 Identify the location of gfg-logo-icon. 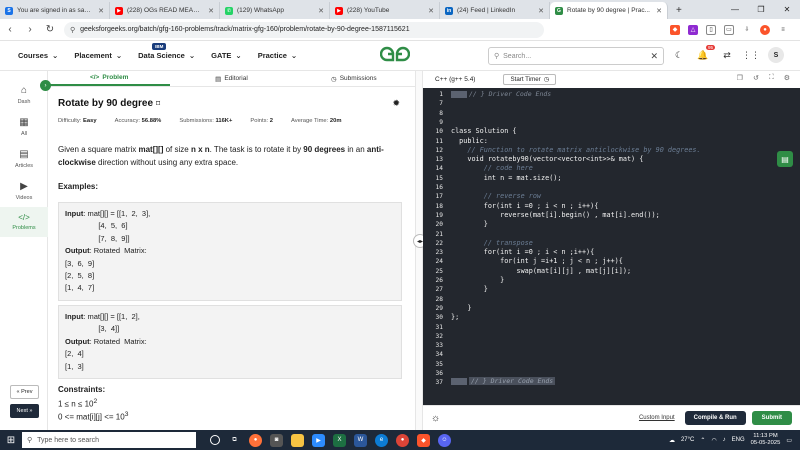
(395, 55).